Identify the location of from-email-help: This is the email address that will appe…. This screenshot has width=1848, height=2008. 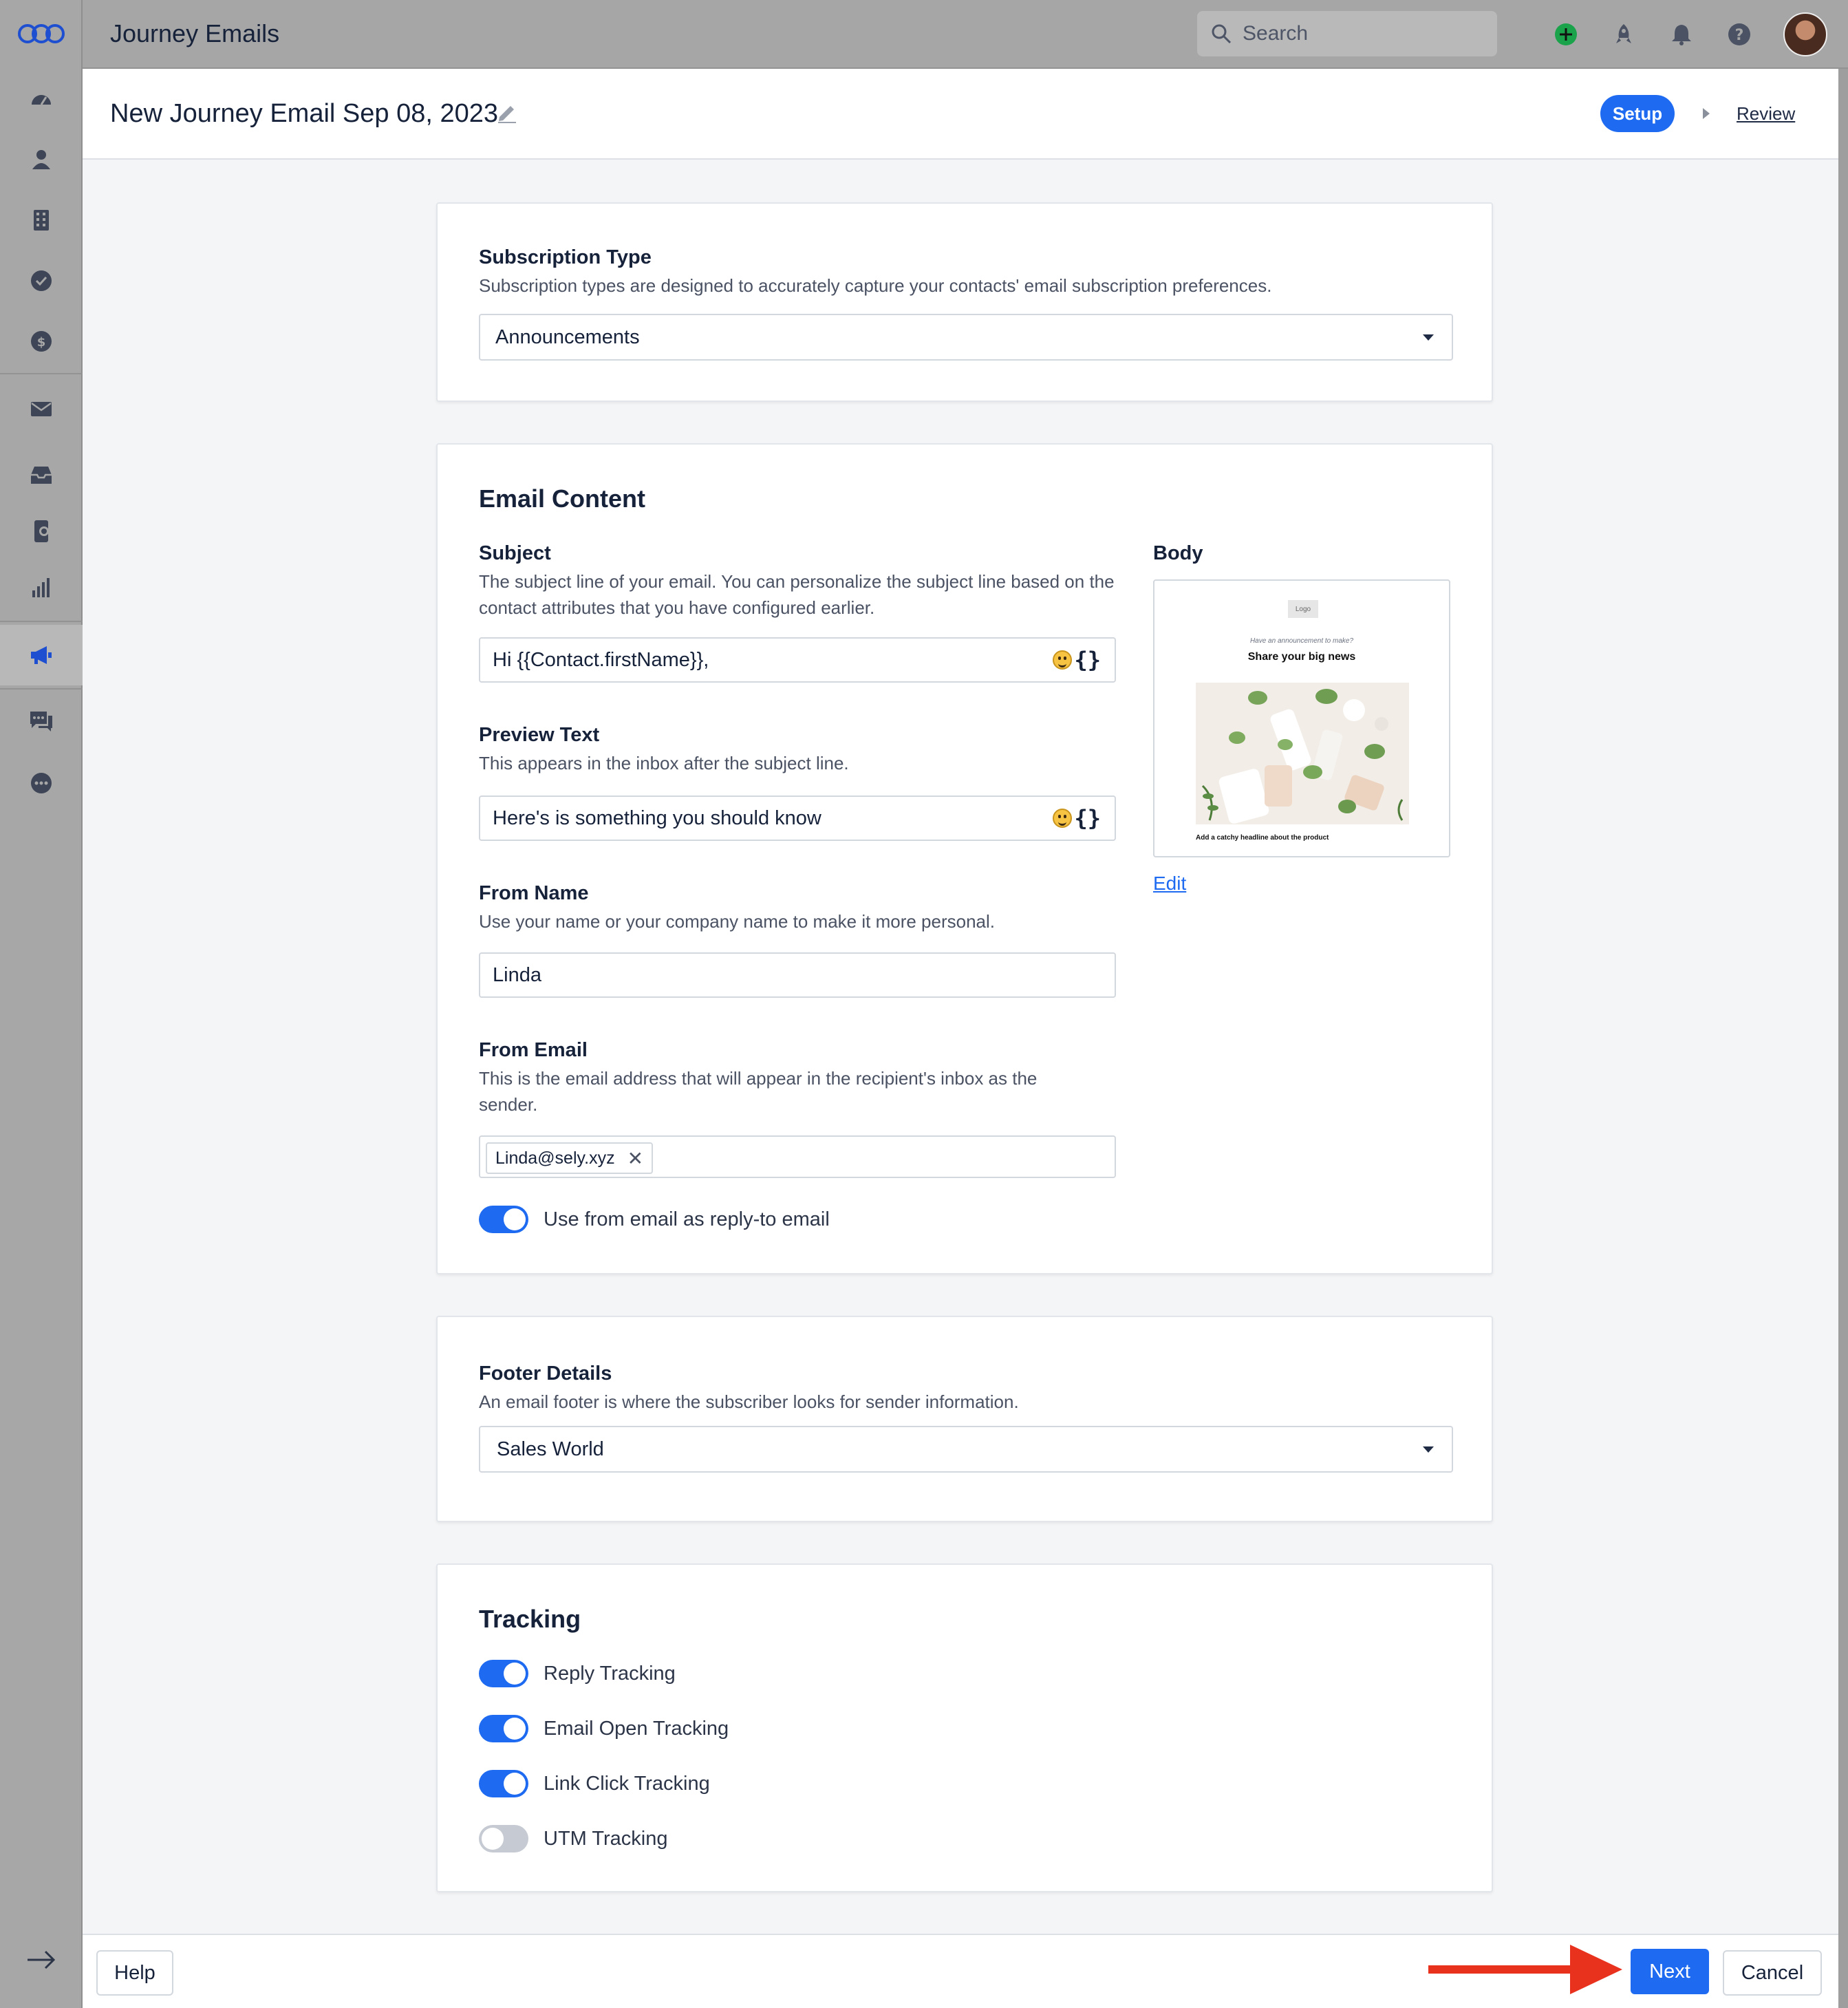
(758, 1091).